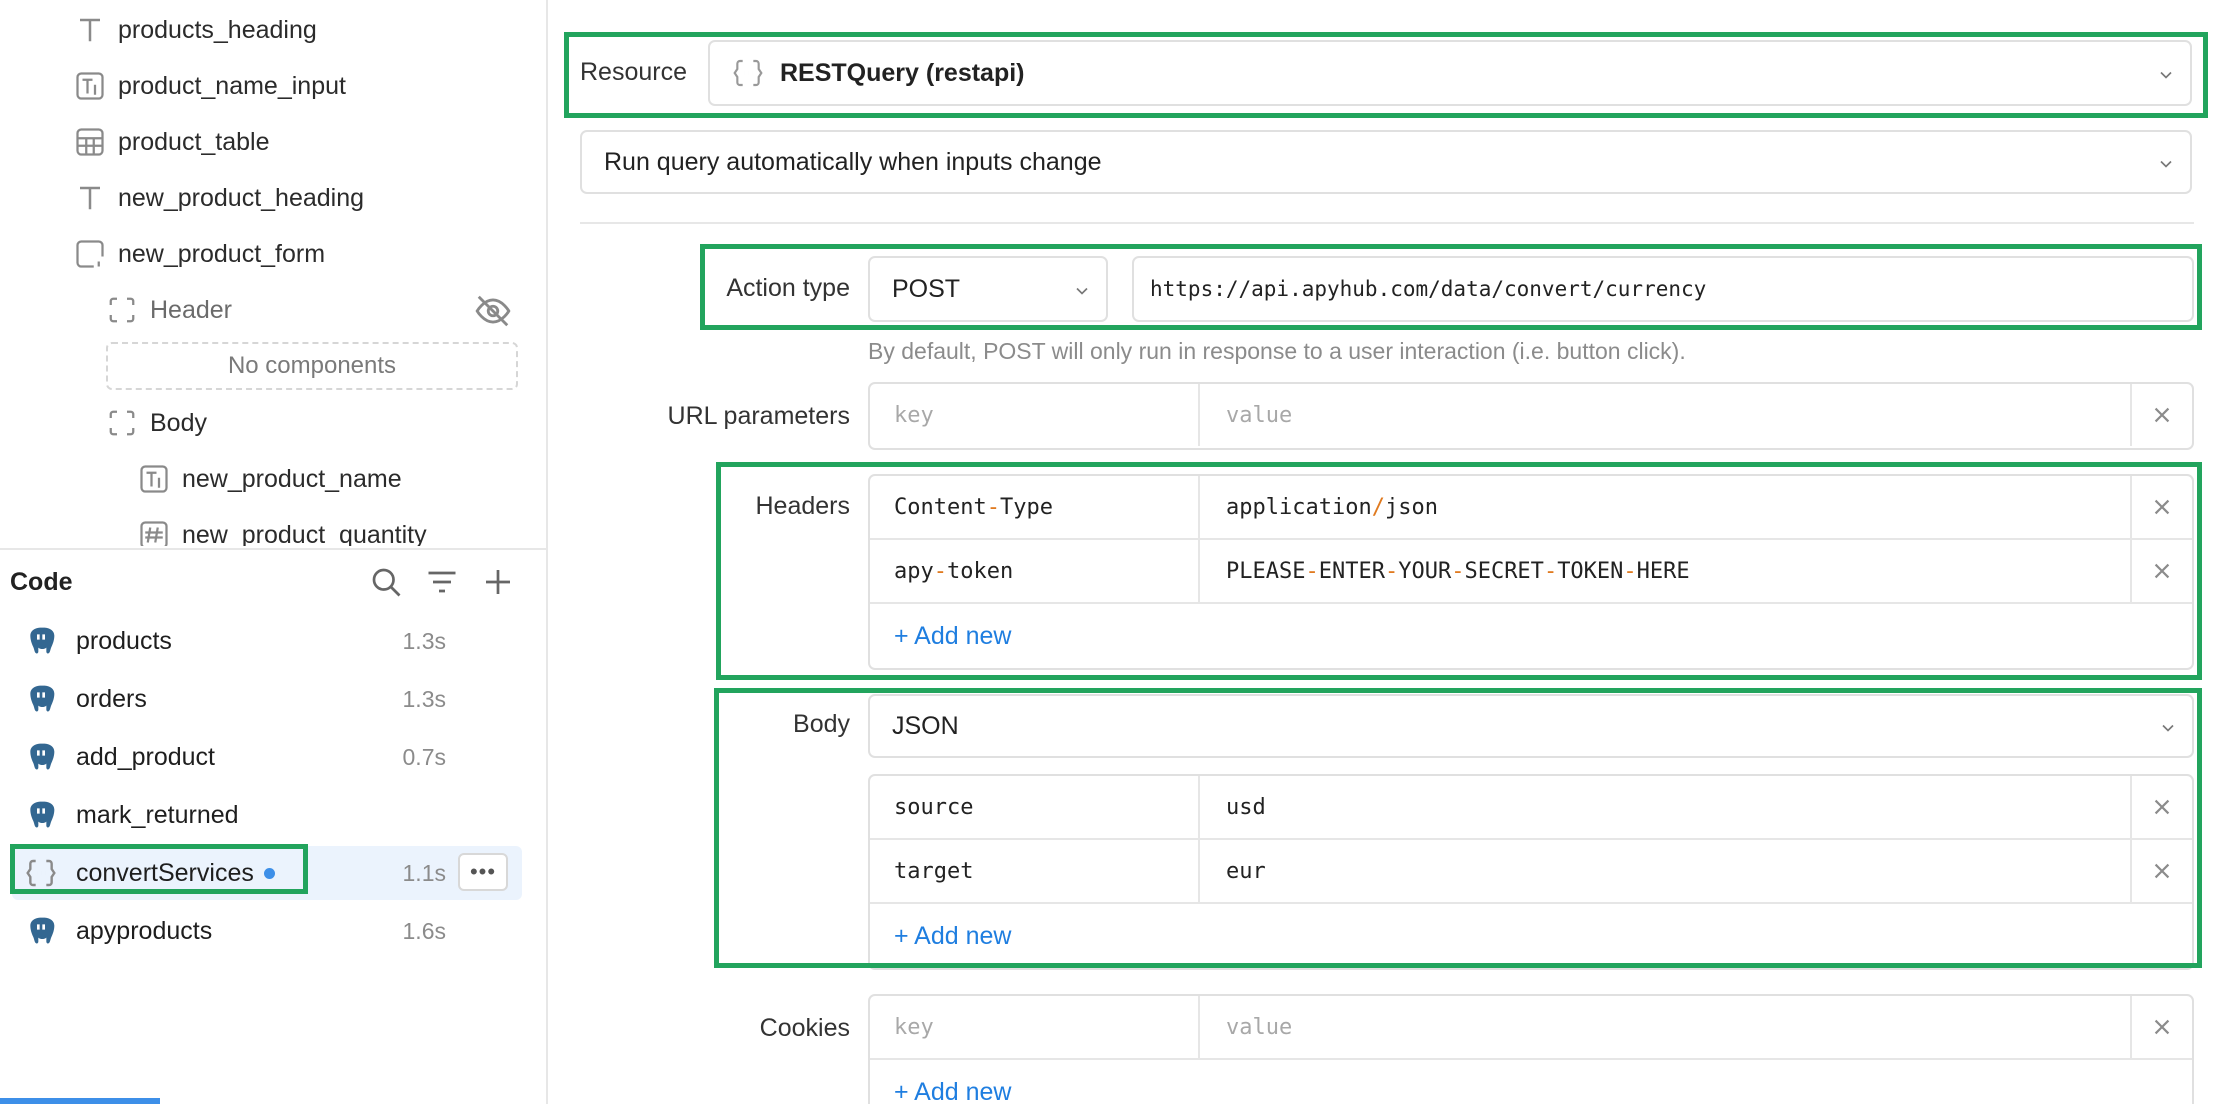 The width and height of the screenshot is (2228, 1104). I want to click on form-icon, so click(90, 254).